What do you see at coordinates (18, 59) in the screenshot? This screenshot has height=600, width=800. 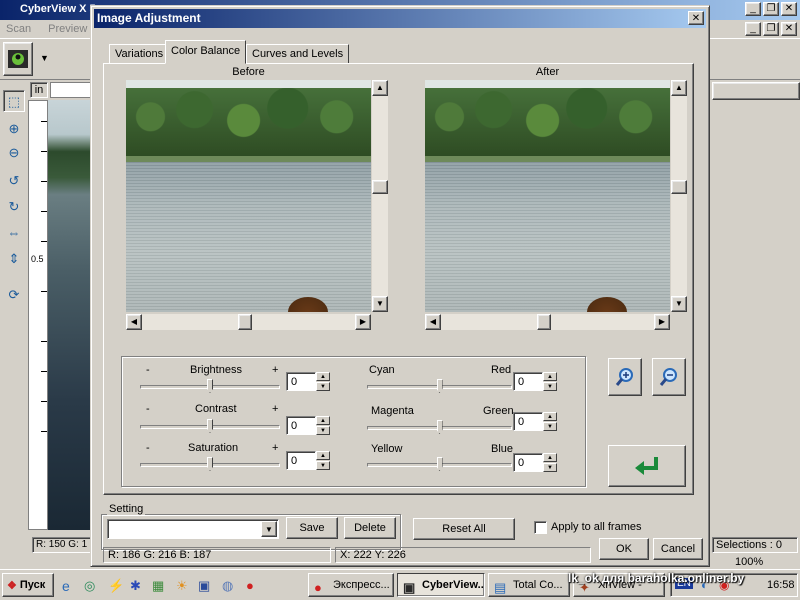 I see `film-scan-icon` at bounding box center [18, 59].